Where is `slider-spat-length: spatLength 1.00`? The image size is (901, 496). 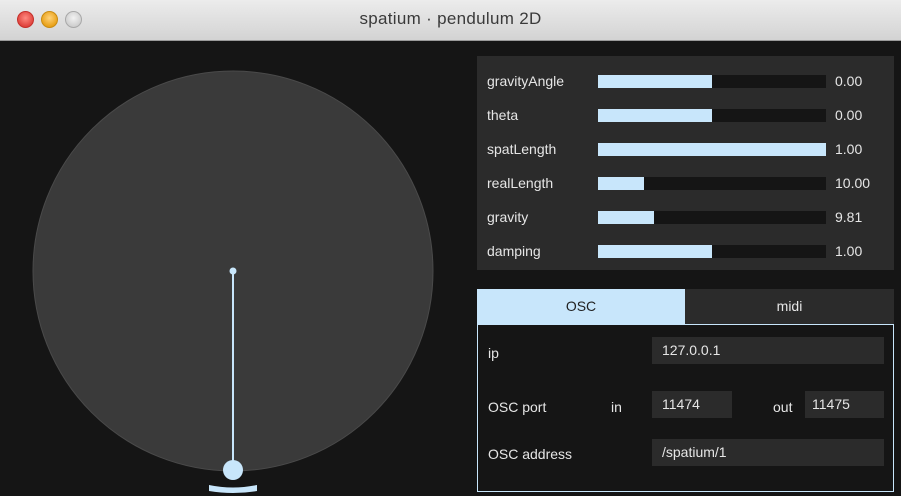
slider-spat-length: spatLength 1.00 is located at coordinates (685, 149).